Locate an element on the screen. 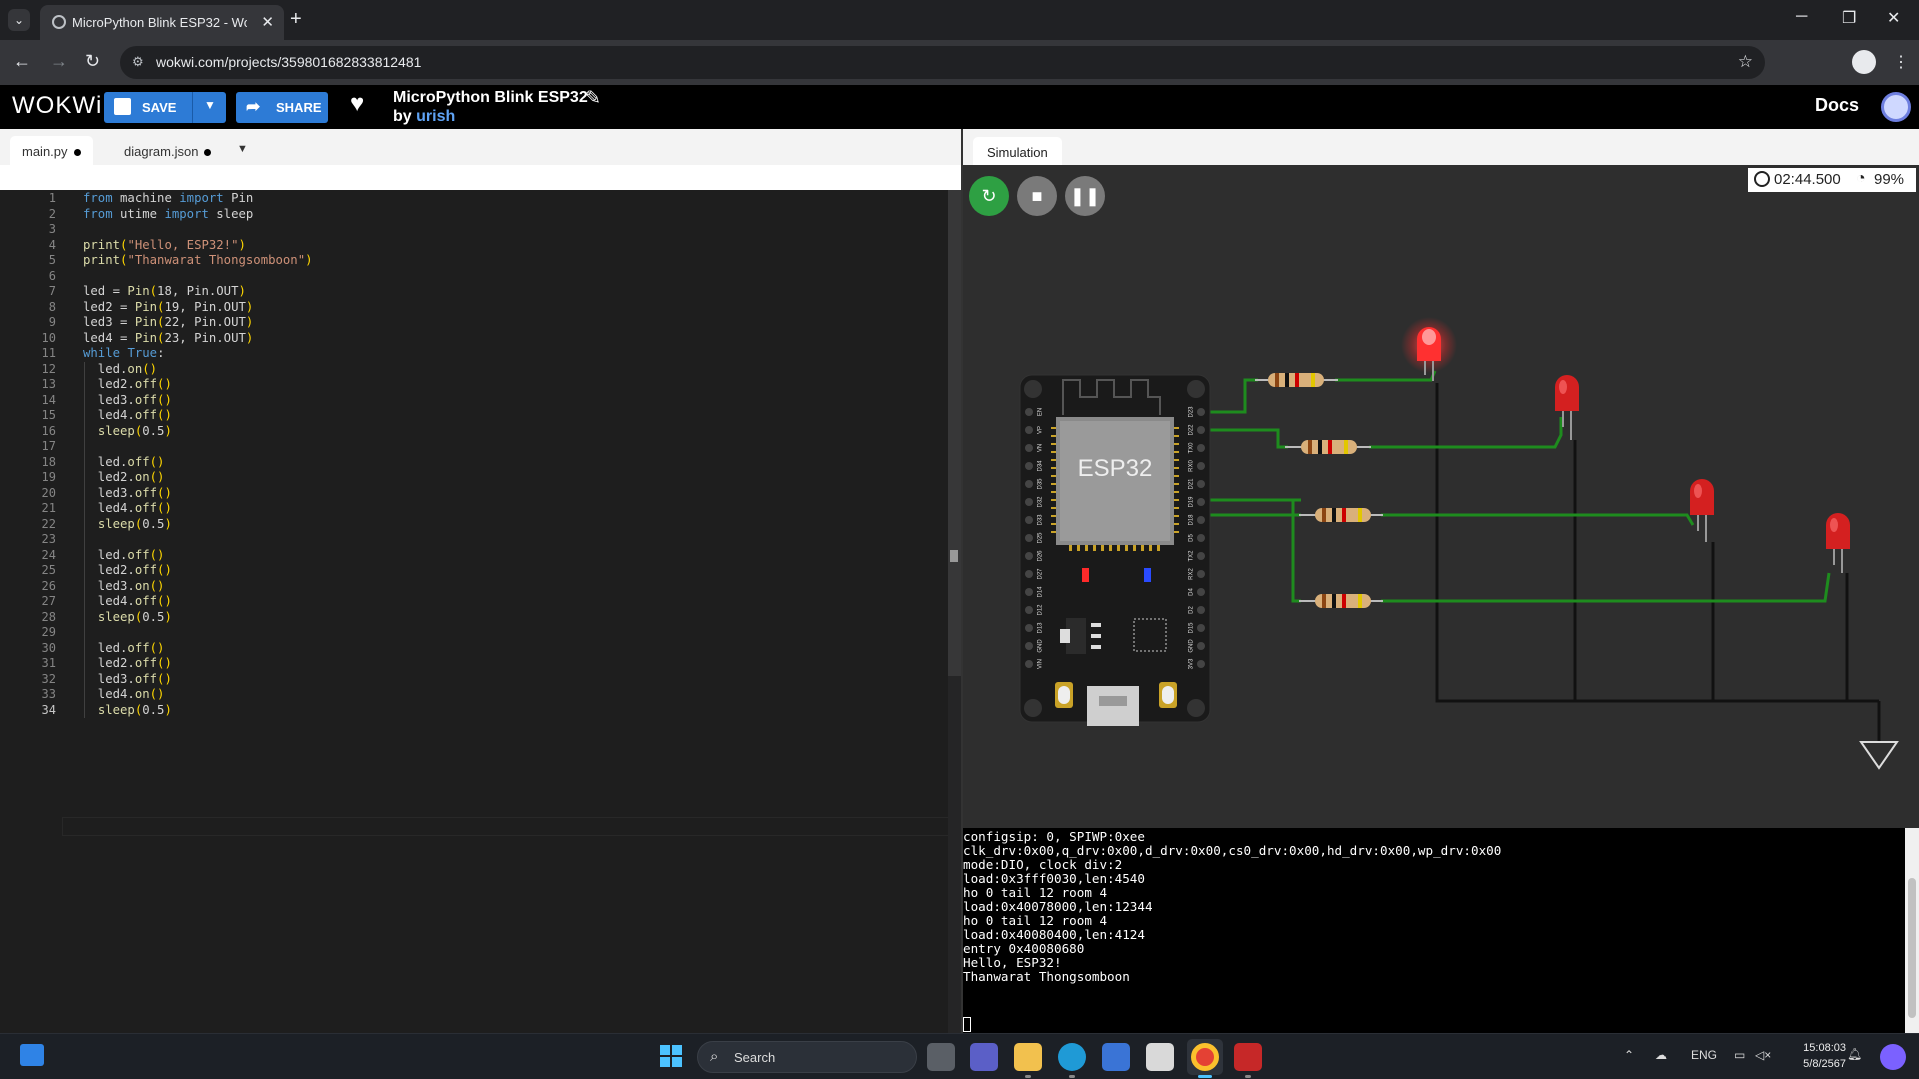 This screenshot has height=1079, width=1919. code-line: led4.on() is located at coordinates (124, 694).